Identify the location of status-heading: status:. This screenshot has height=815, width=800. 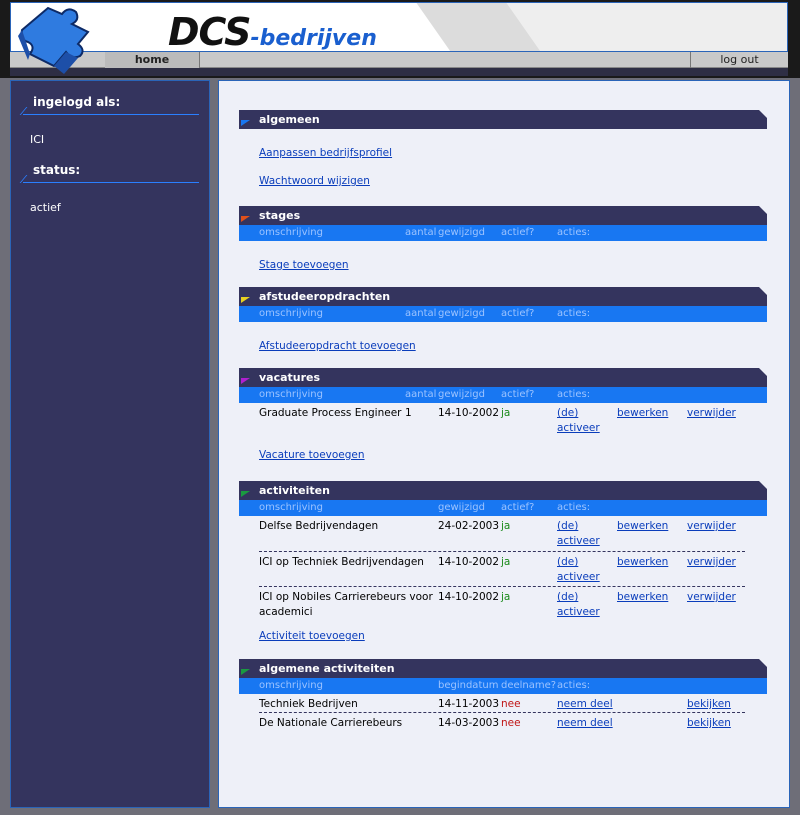
(110, 170).